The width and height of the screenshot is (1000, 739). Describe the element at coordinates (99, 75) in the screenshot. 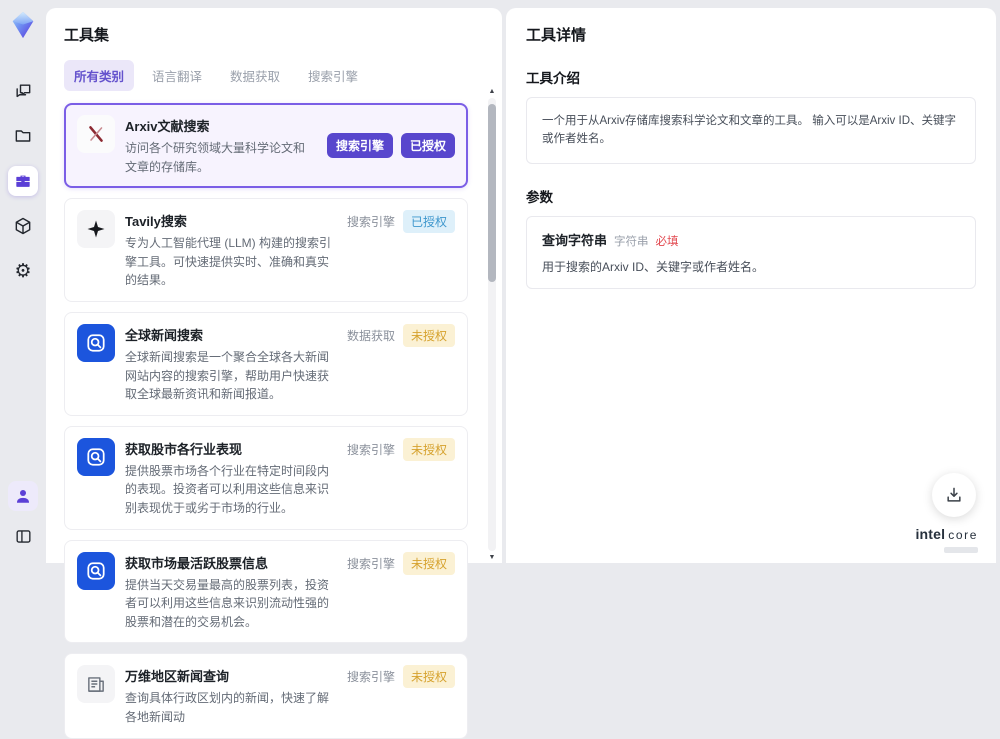

I see `category-tab: 所有类别` at that location.